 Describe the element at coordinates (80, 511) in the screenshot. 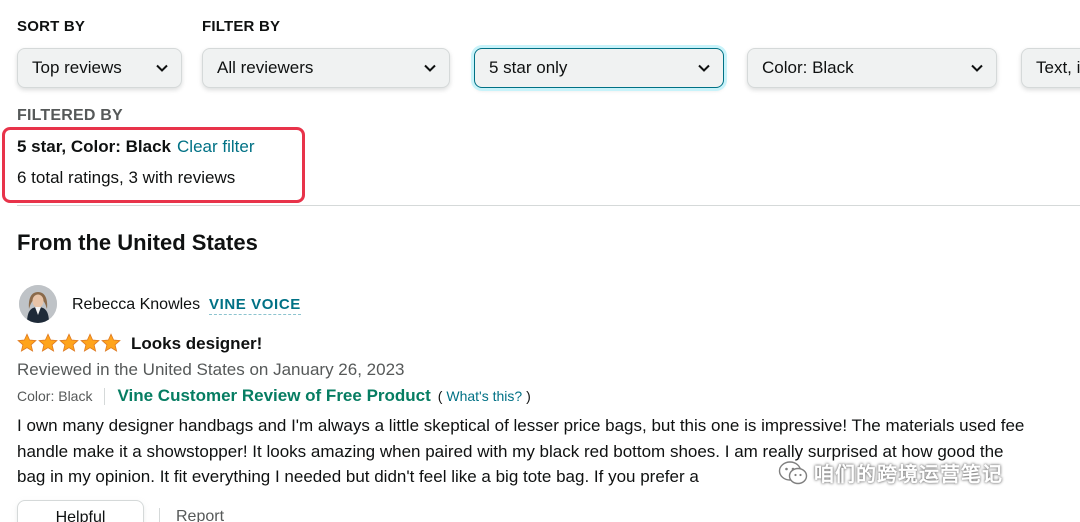

I see `helpful-button: Helpful` at that location.